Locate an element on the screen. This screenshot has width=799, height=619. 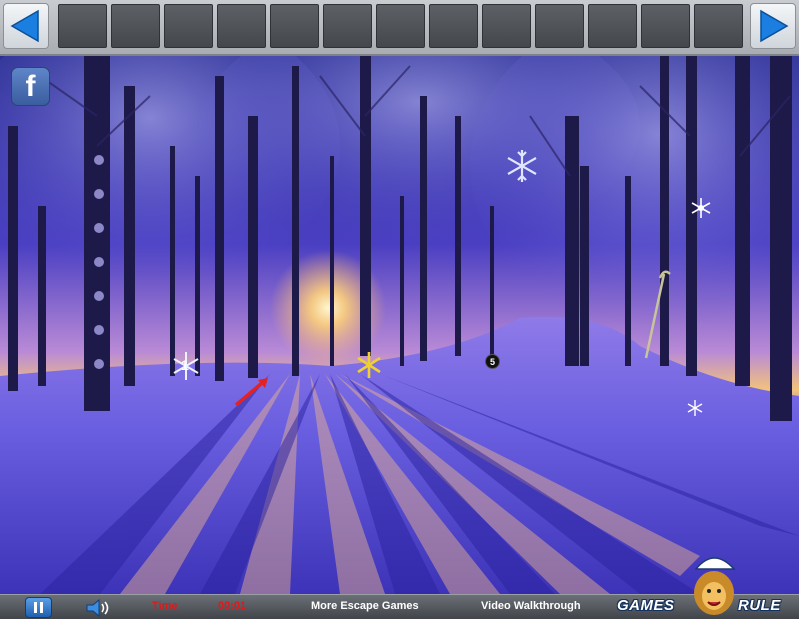
snowflake-tiny-item is located at coordinates (695, 408).